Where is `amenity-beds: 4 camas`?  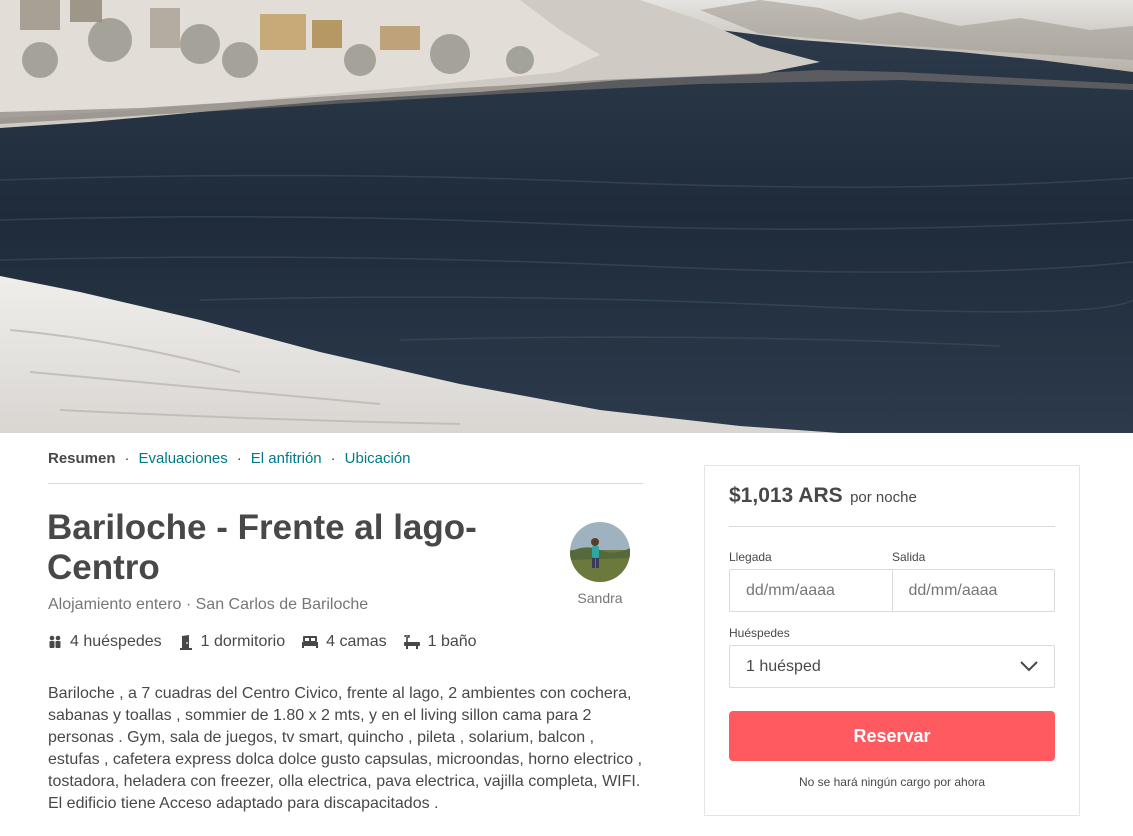
amenity-beds: 4 camas is located at coordinates (344, 642).